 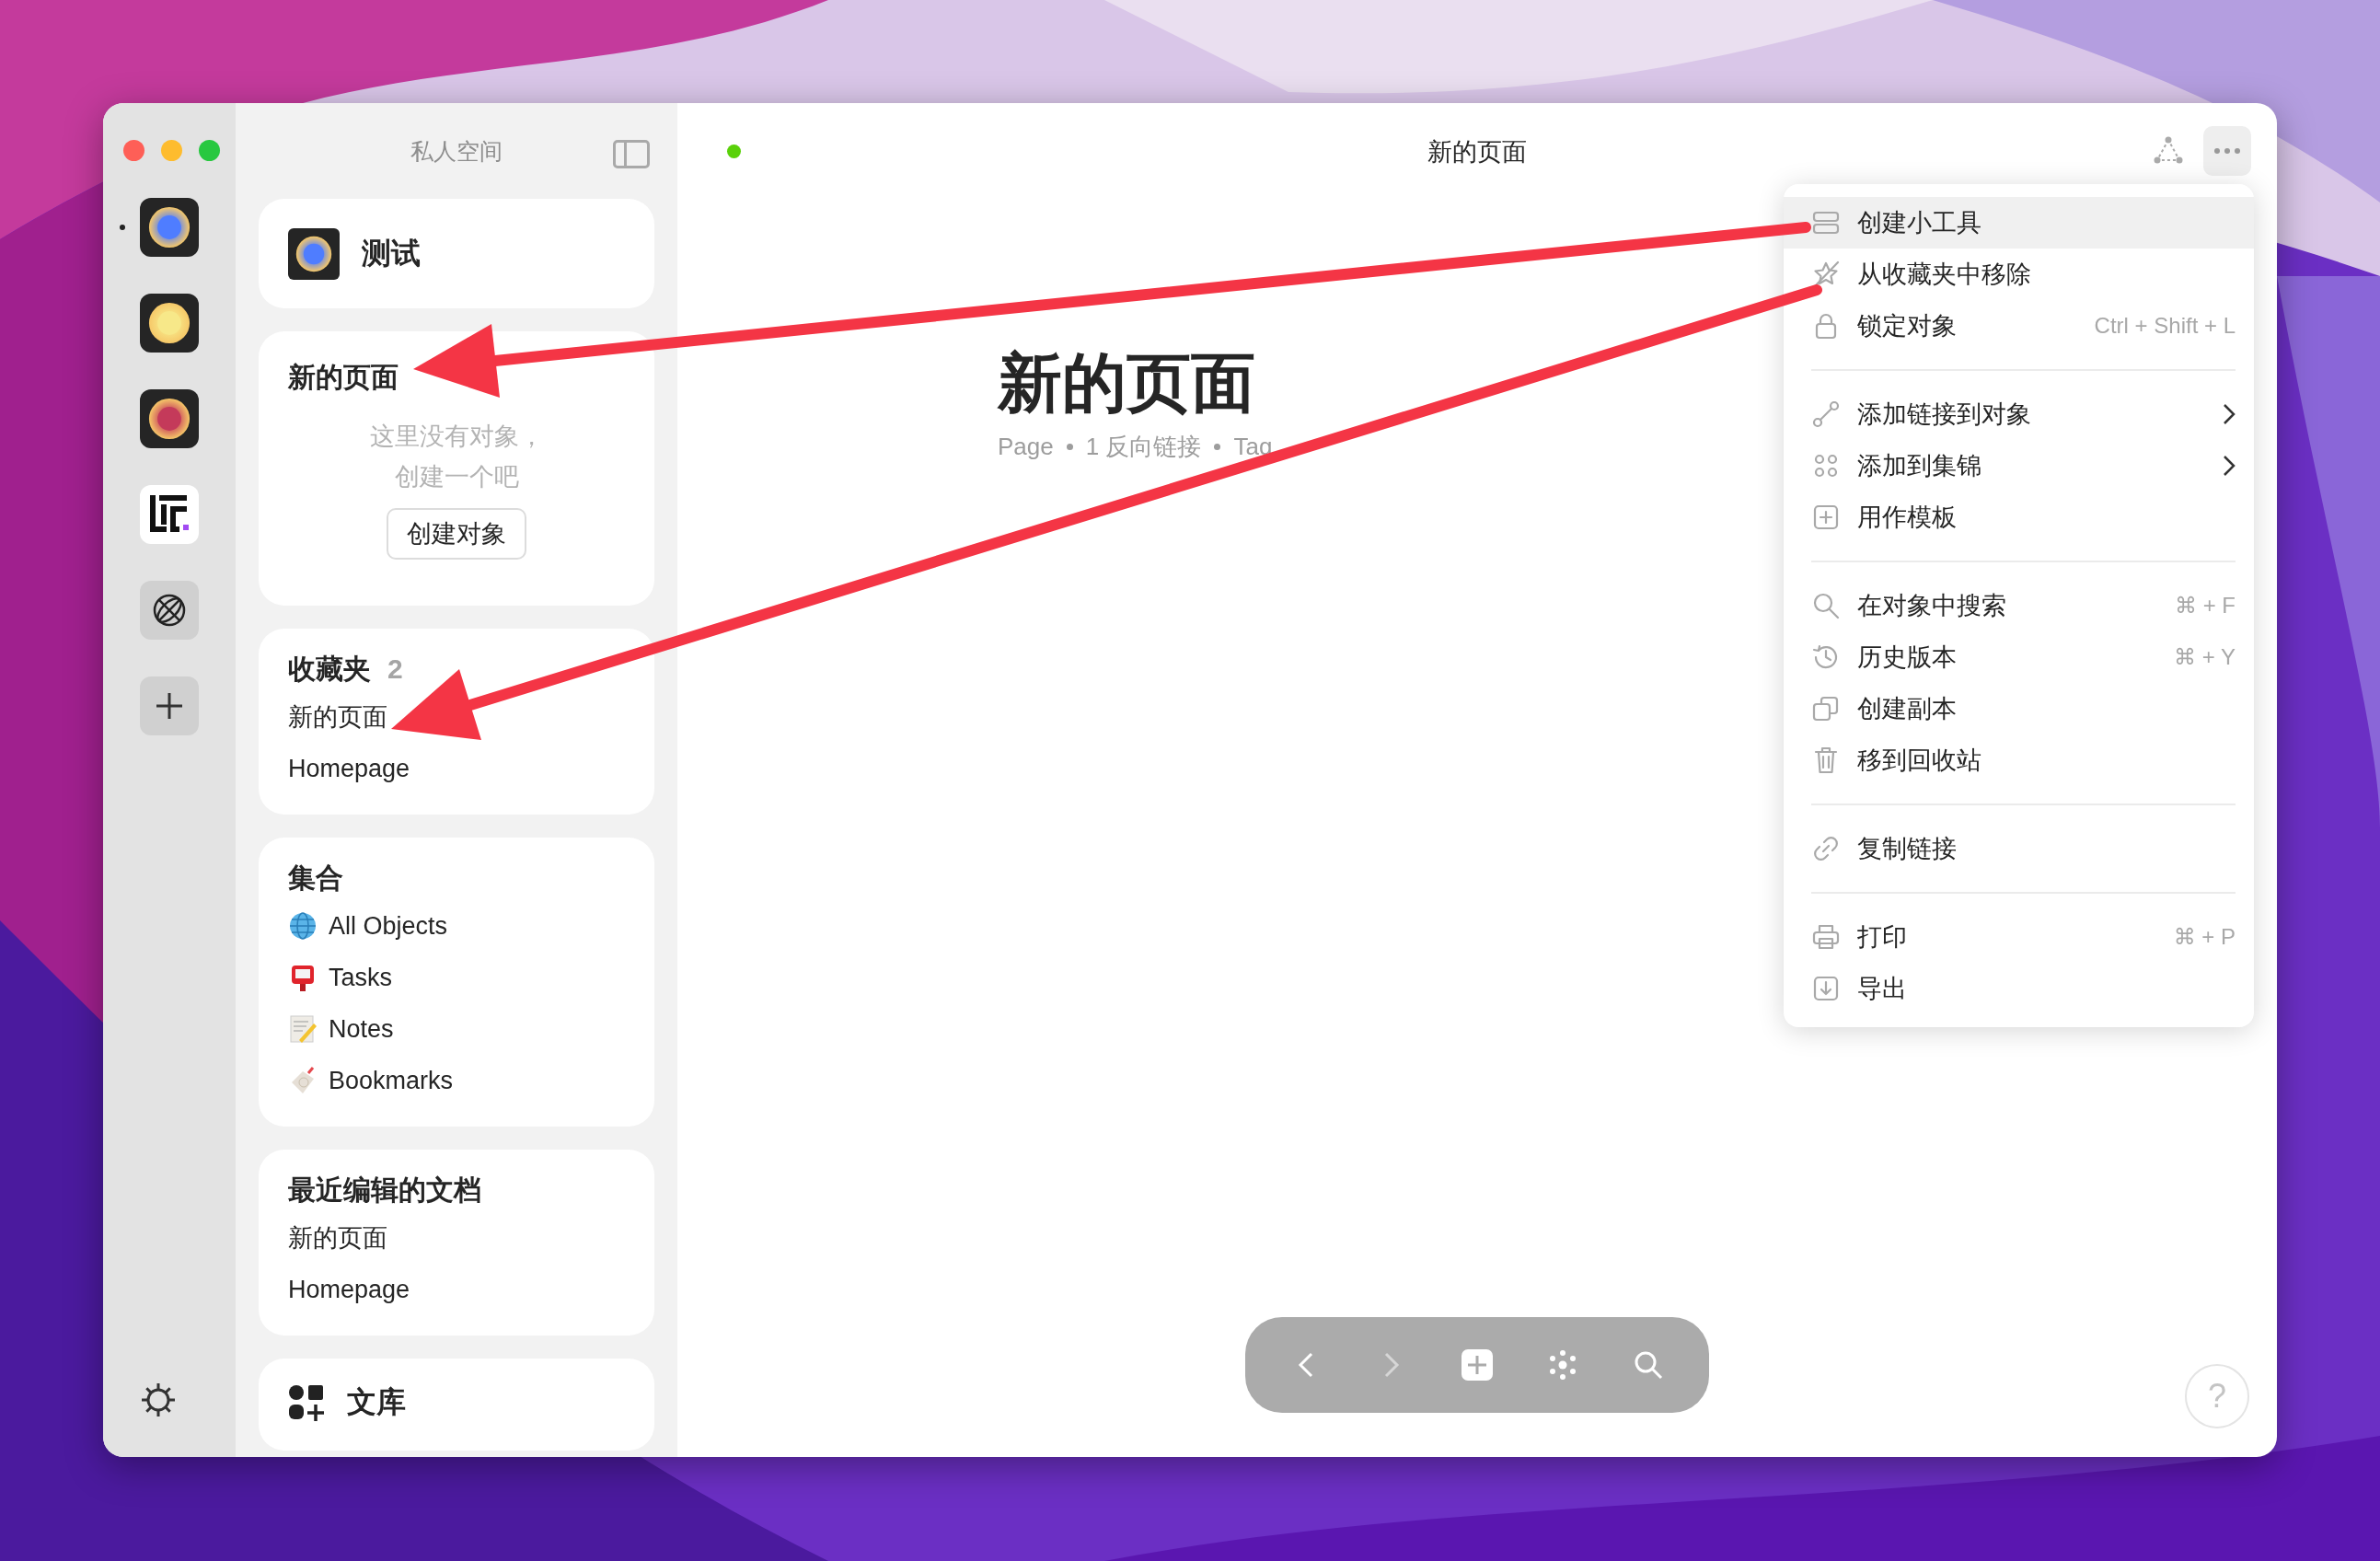 I want to click on empty-message: 这里没有对象，创建一个吧, so click(x=456, y=457).